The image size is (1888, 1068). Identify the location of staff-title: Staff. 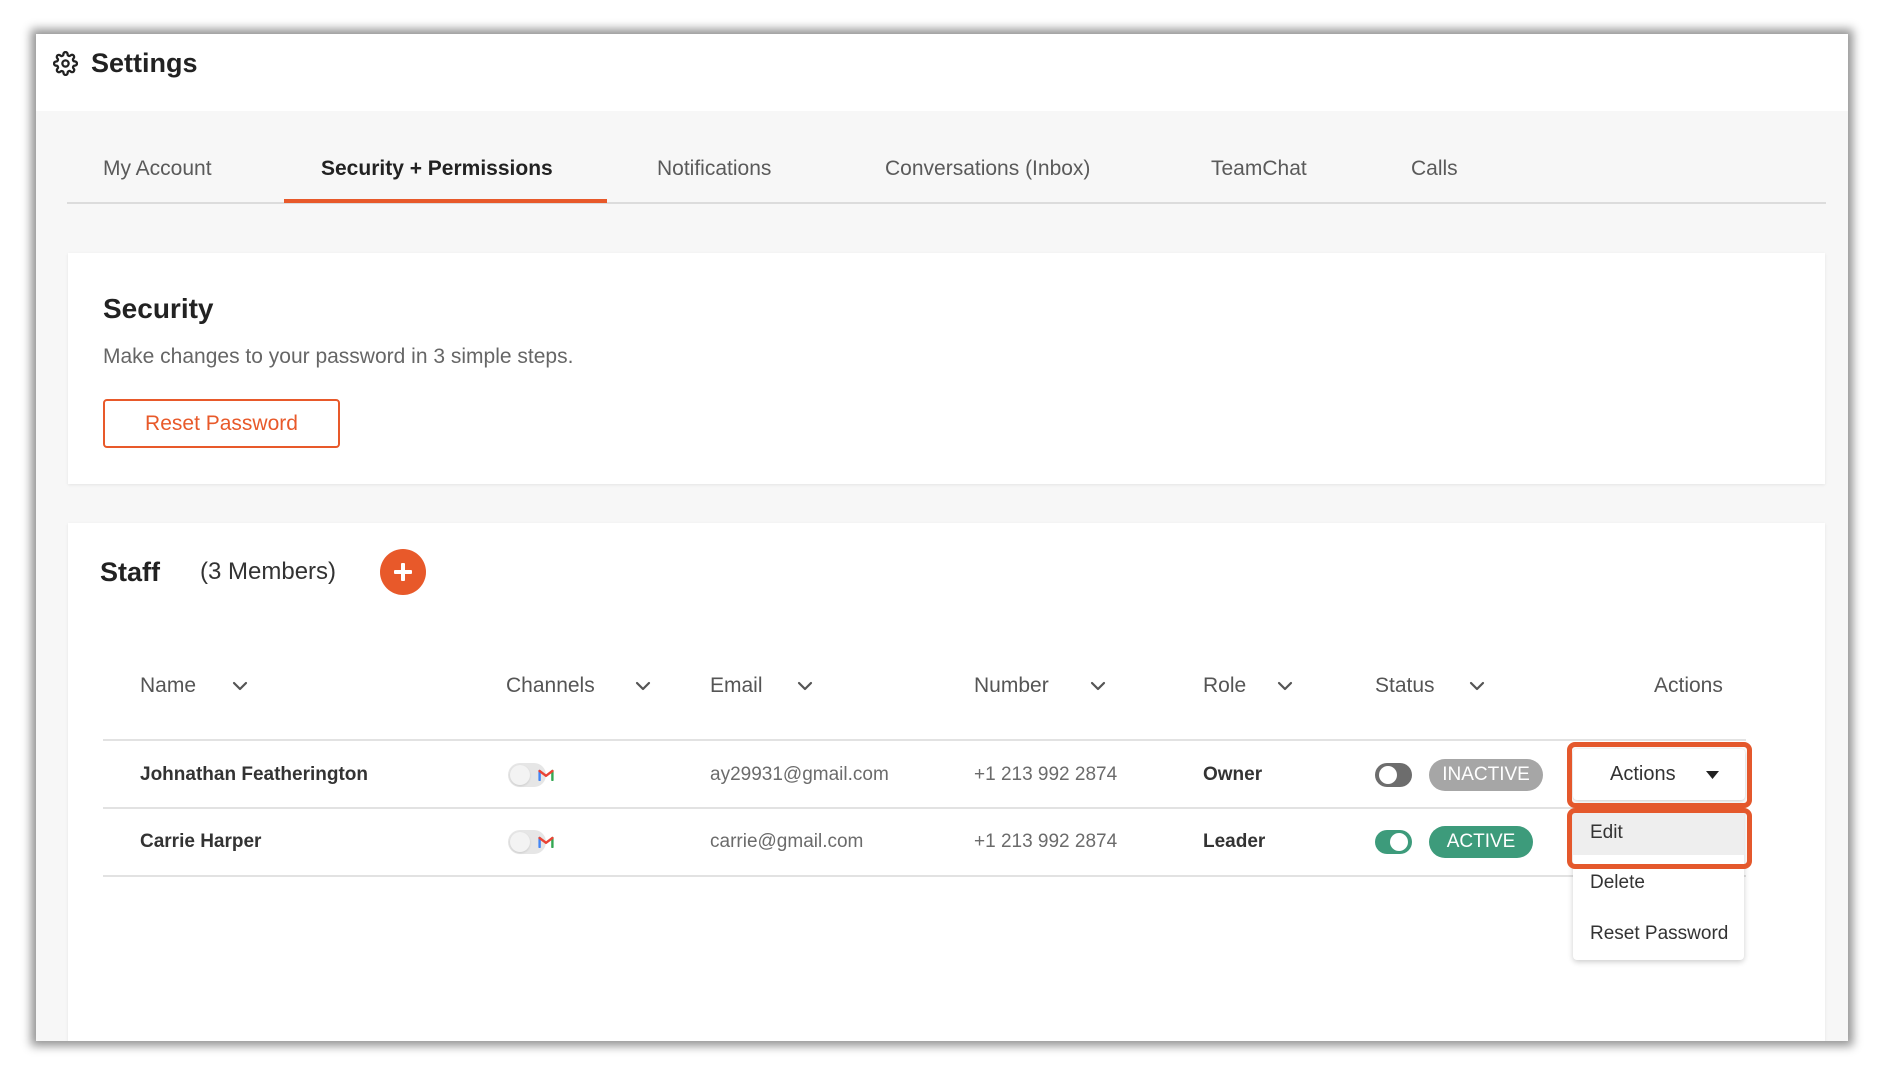
(130, 572).